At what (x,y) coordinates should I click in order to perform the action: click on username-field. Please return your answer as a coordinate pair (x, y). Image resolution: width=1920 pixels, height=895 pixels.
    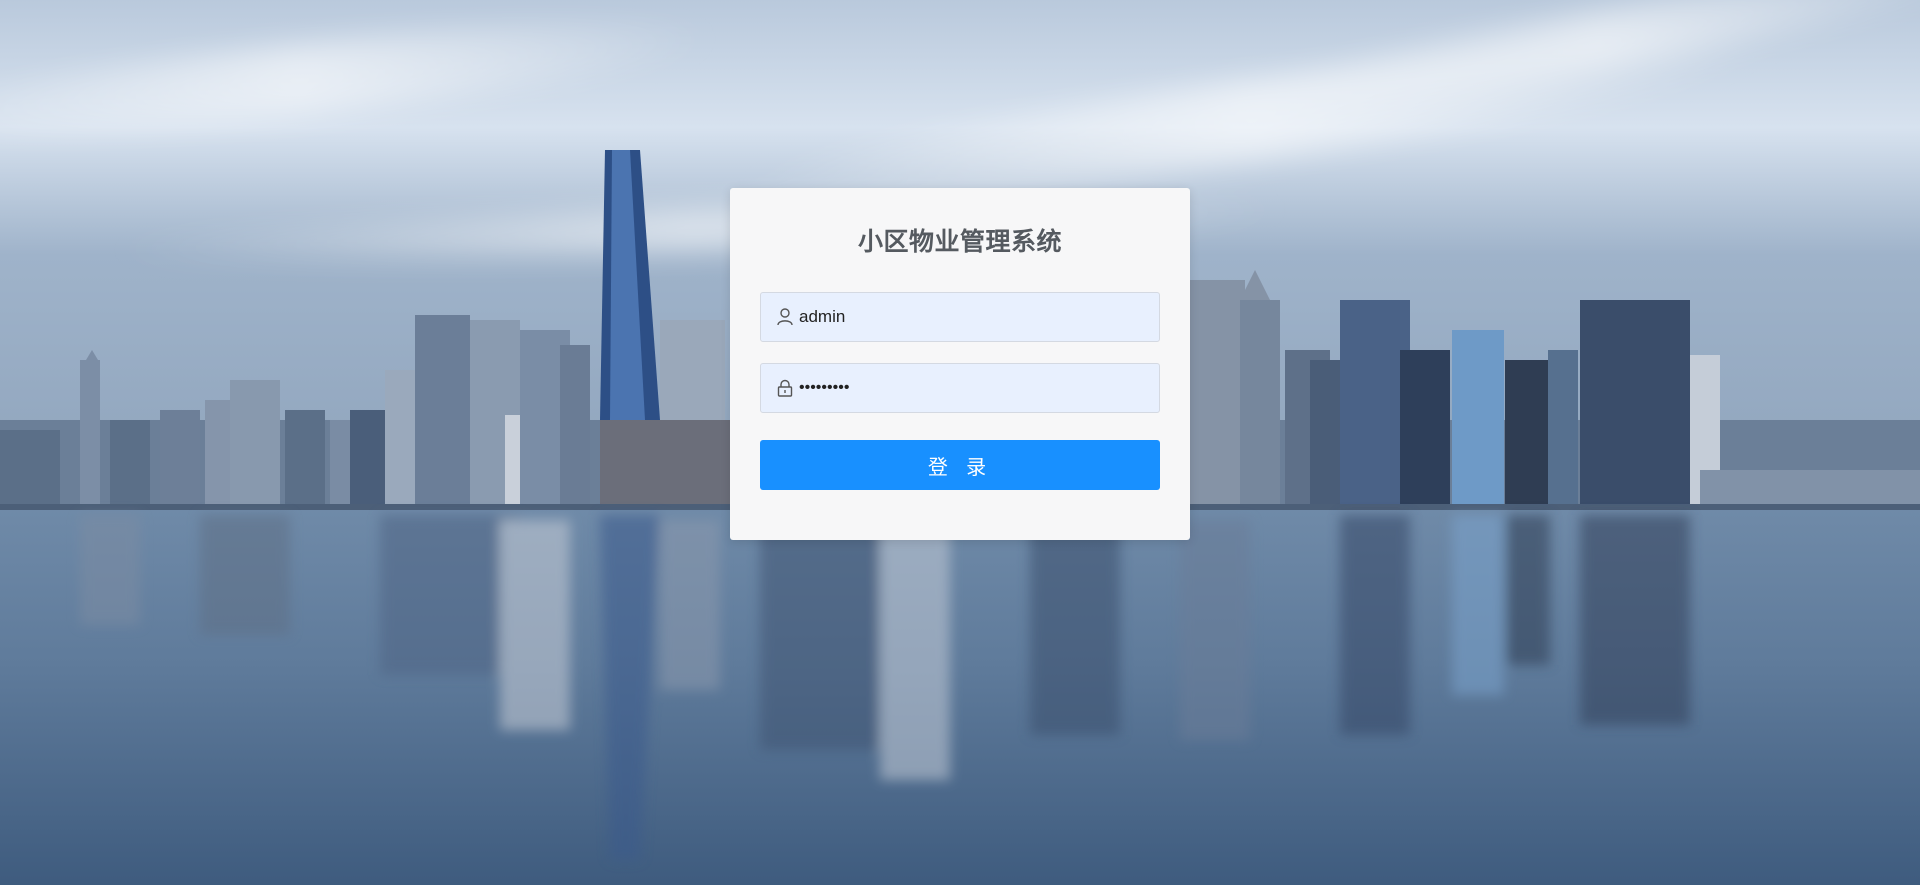
    Looking at the image, I should click on (960, 317).